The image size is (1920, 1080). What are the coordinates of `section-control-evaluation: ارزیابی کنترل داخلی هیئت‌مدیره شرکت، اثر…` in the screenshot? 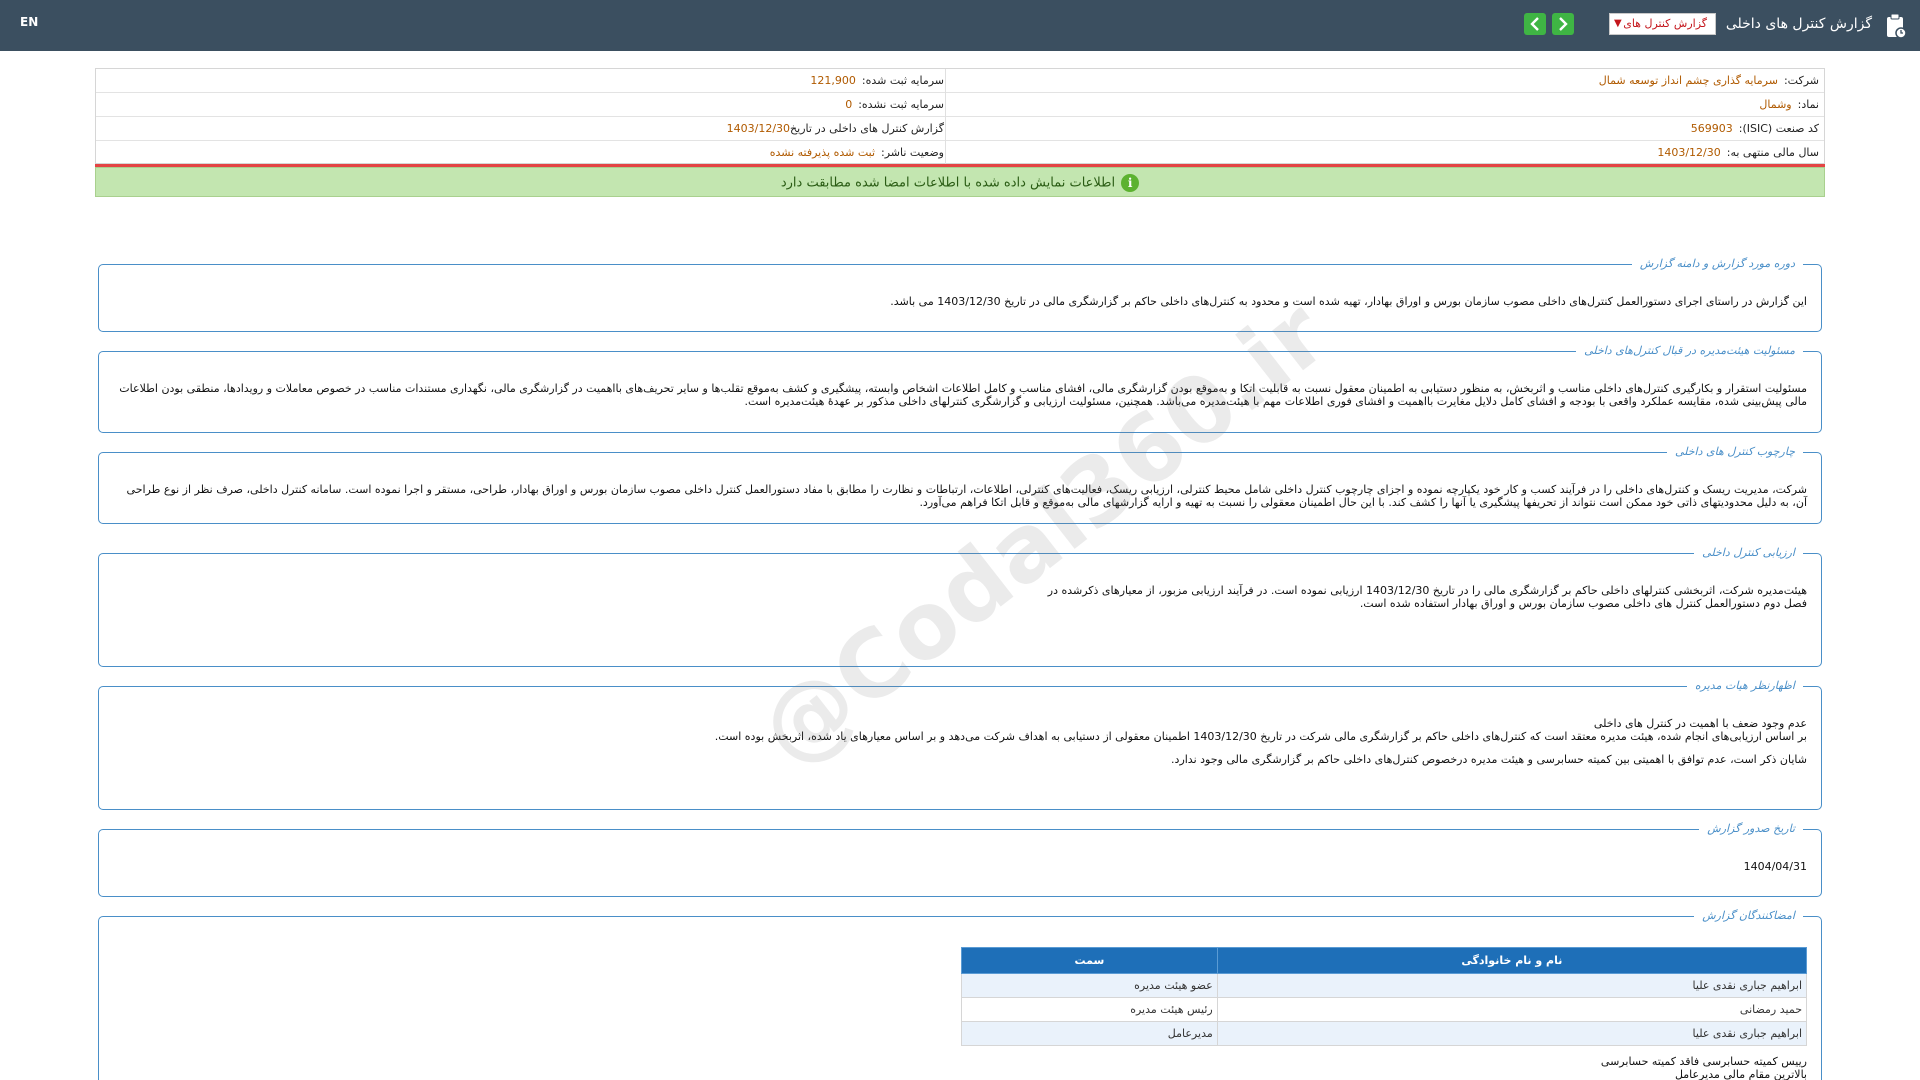 It's located at (960, 606).